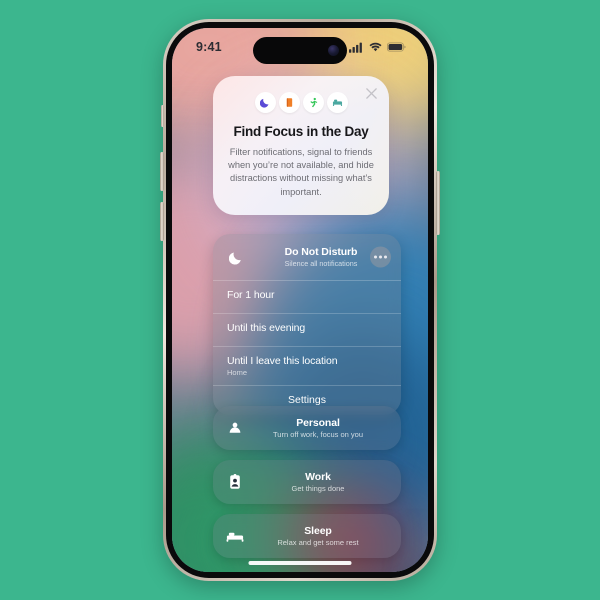  What do you see at coordinates (266, 328) in the screenshot?
I see `dnd-option-label: Until this evening` at bounding box center [266, 328].